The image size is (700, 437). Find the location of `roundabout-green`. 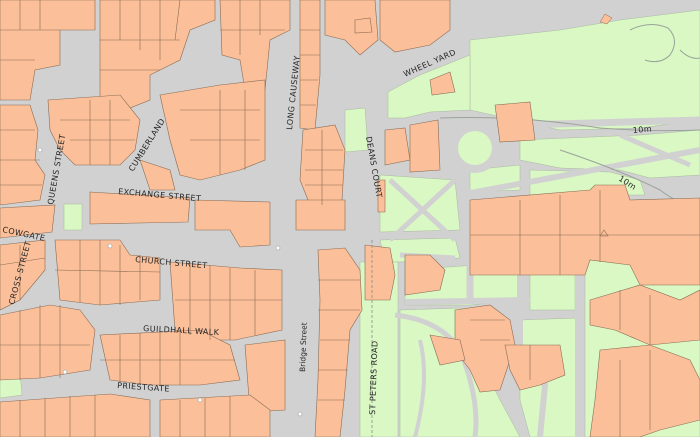

roundabout-green is located at coordinates (475, 148).